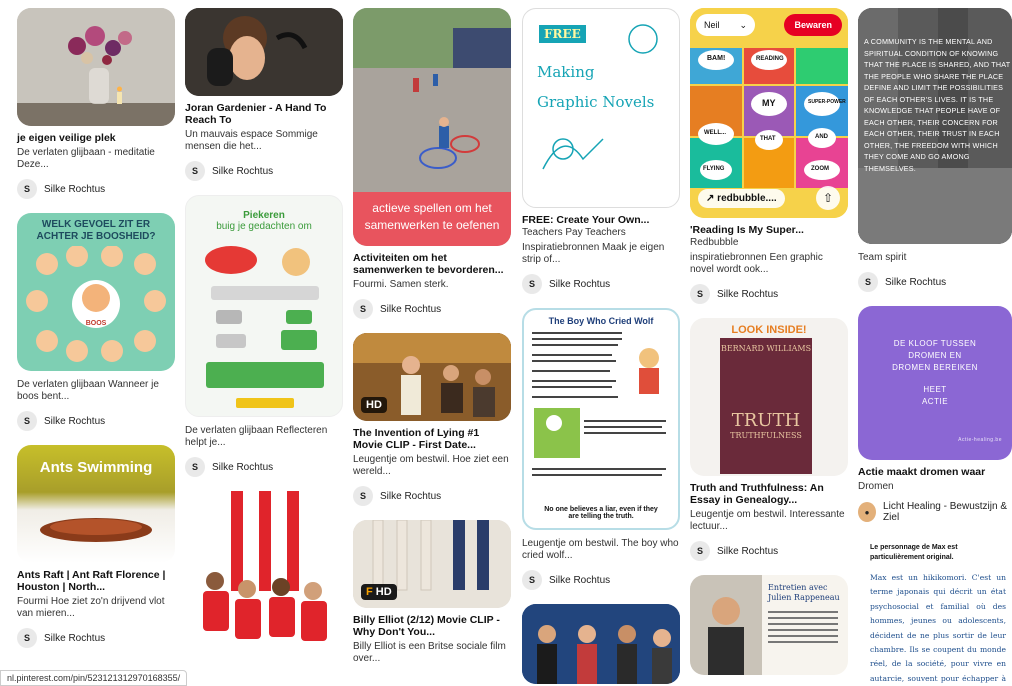 The width and height of the screenshot is (1012, 686). I want to click on pin-image: Entretien avec Julien Rappeneau, so click(769, 625).